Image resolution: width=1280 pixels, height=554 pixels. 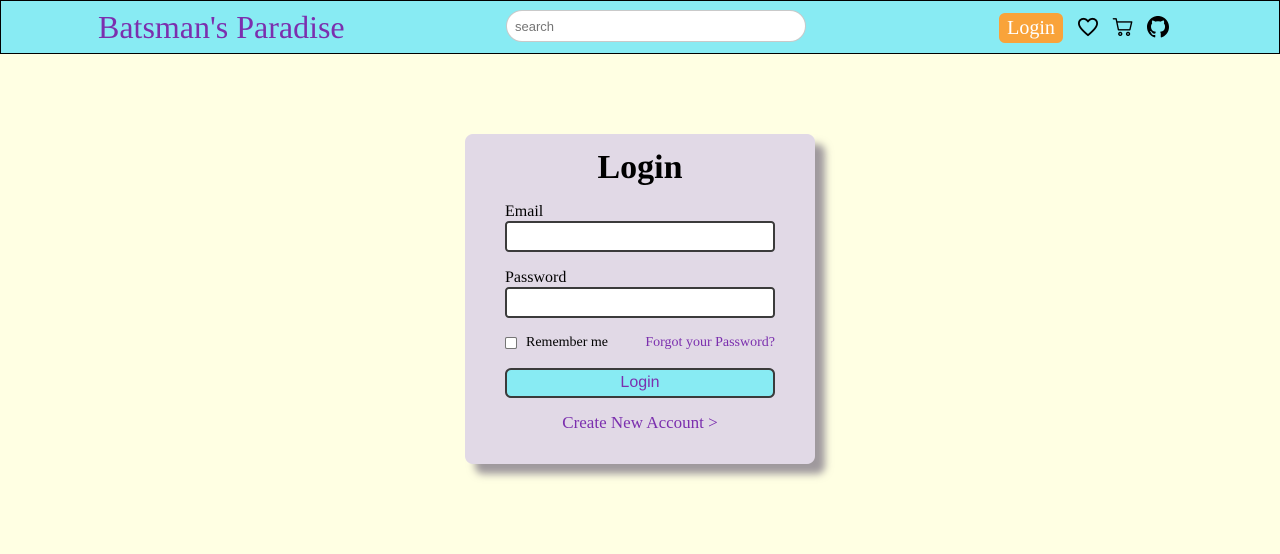 What do you see at coordinates (221, 27) in the screenshot?
I see `brand-title: Batsman's Paradise` at bounding box center [221, 27].